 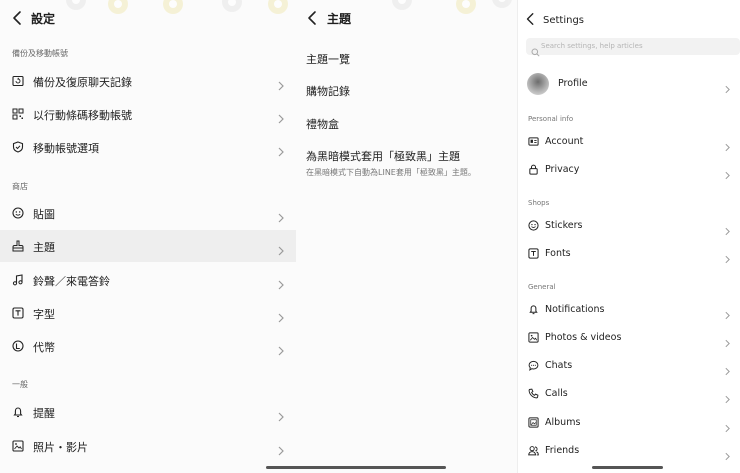 What do you see at coordinates (533, 393) in the screenshot?
I see `phone-icon` at bounding box center [533, 393].